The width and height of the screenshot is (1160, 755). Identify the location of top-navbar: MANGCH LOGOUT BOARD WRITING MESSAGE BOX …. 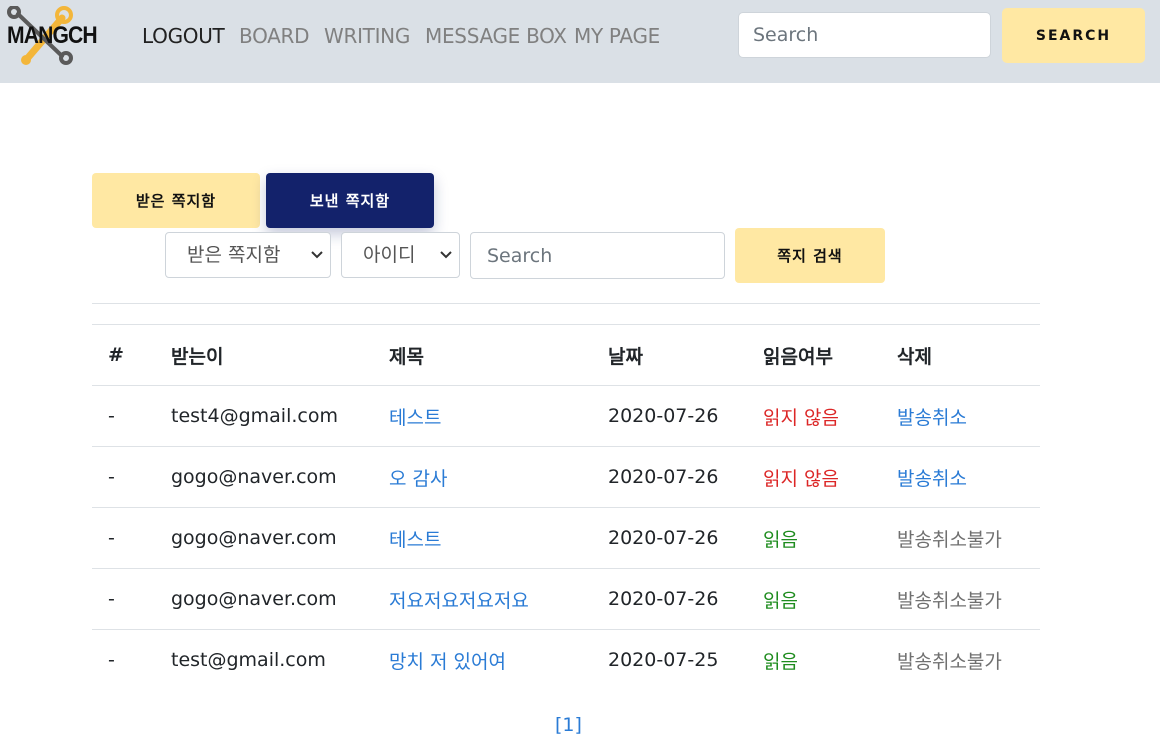
(580, 41).